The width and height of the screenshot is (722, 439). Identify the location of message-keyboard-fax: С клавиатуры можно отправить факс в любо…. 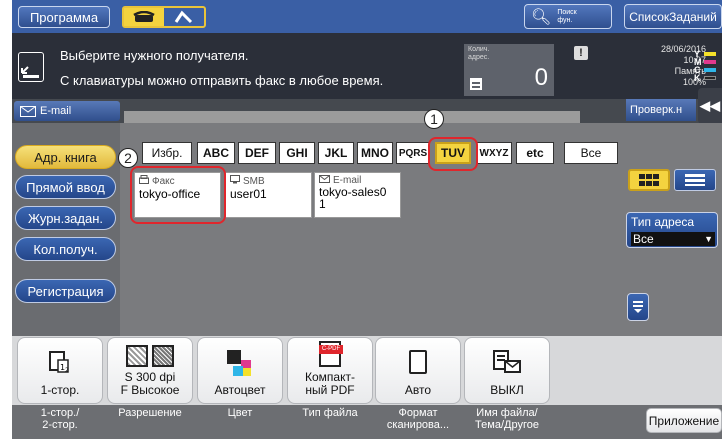
(222, 80).